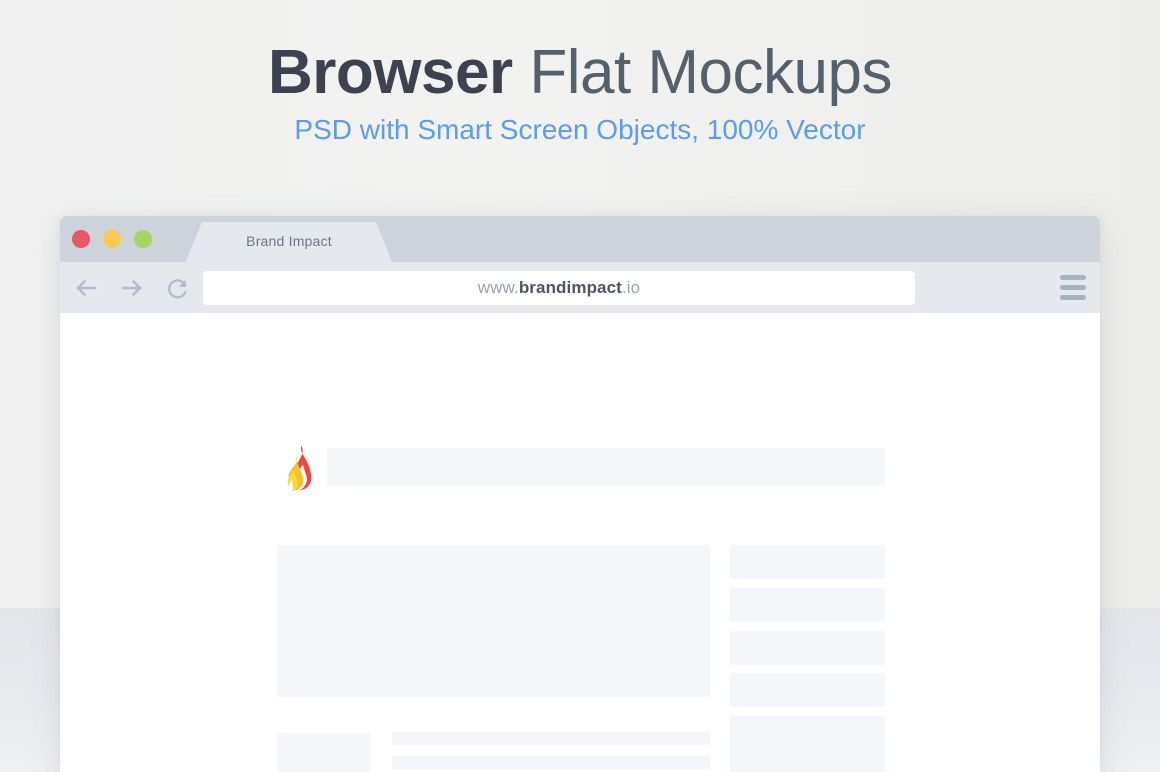 The width and height of the screenshot is (1160, 772). I want to click on address-bar: www.brandimpact.io, so click(559, 288).